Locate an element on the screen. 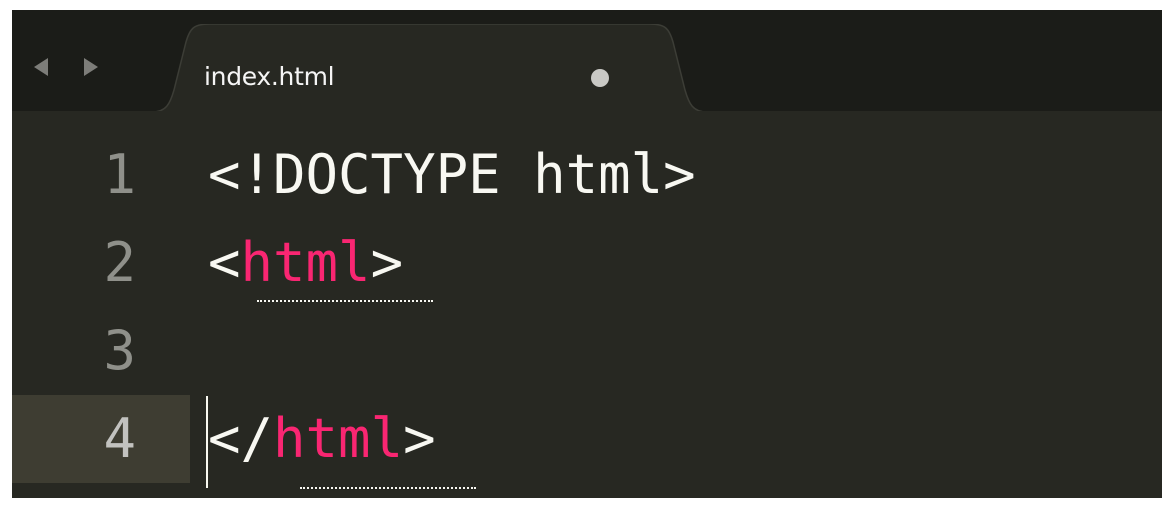  code-line: <html> is located at coordinates (305, 263).